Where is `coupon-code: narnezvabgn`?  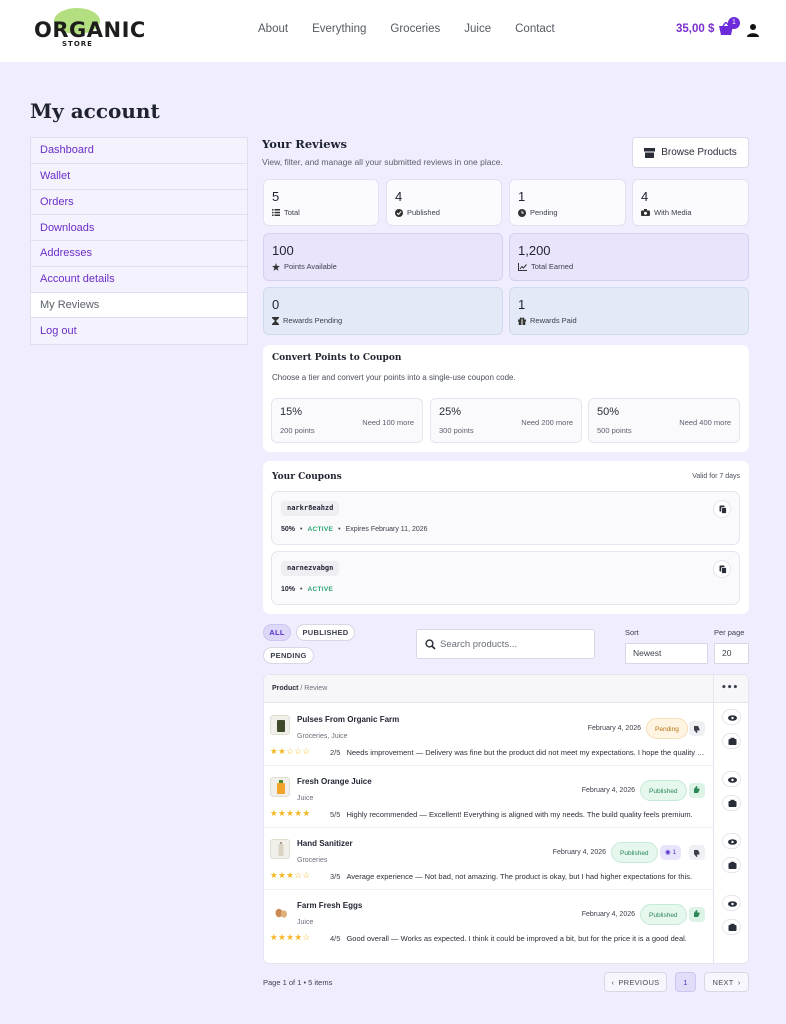
coupon-code: narnezvabgn is located at coordinates (310, 568).